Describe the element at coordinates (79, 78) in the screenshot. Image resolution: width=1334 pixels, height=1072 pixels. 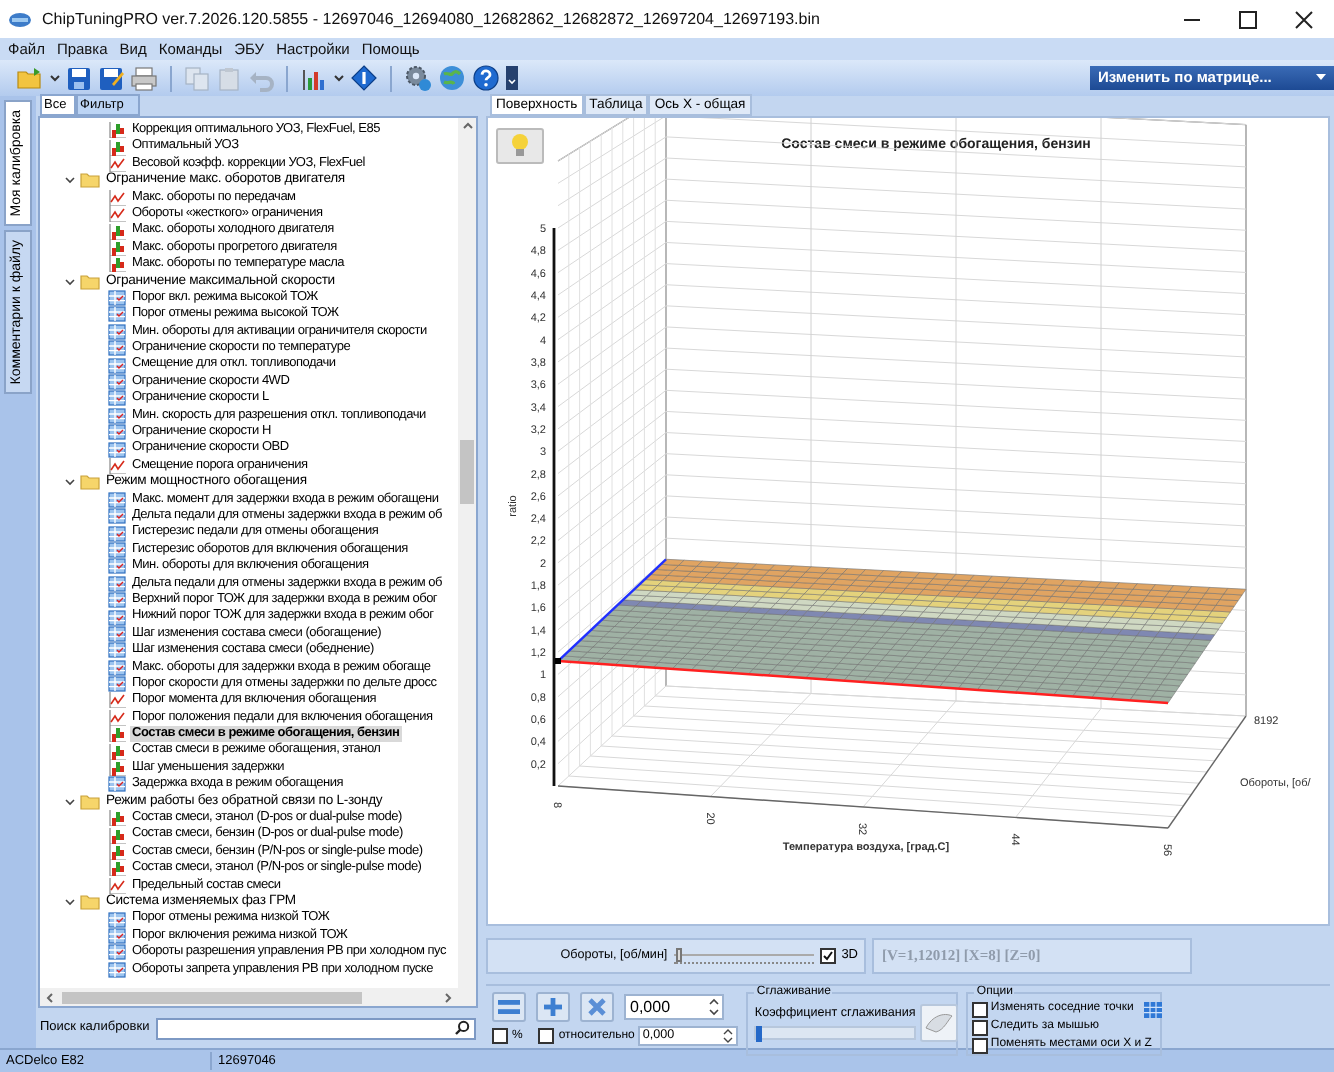
I see `save-icon` at that location.